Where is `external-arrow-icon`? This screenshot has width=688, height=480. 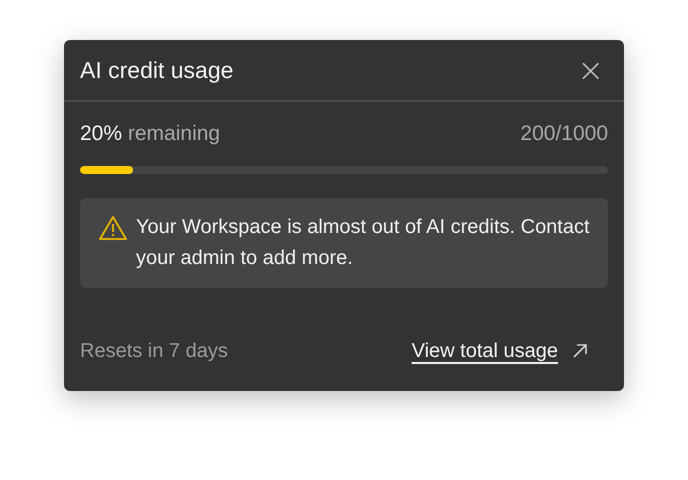
external-arrow-icon is located at coordinates (580, 351).